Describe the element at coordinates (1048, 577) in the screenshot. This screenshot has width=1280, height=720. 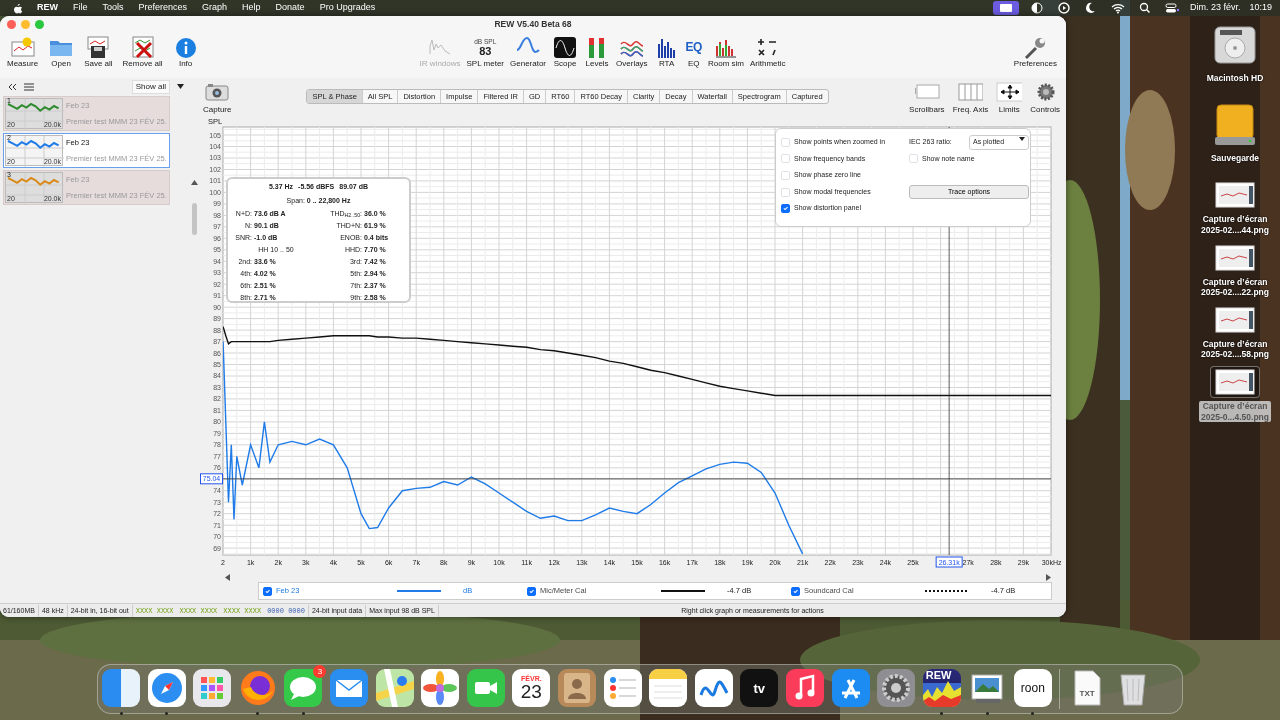
I see `scroll-right-icon` at that location.